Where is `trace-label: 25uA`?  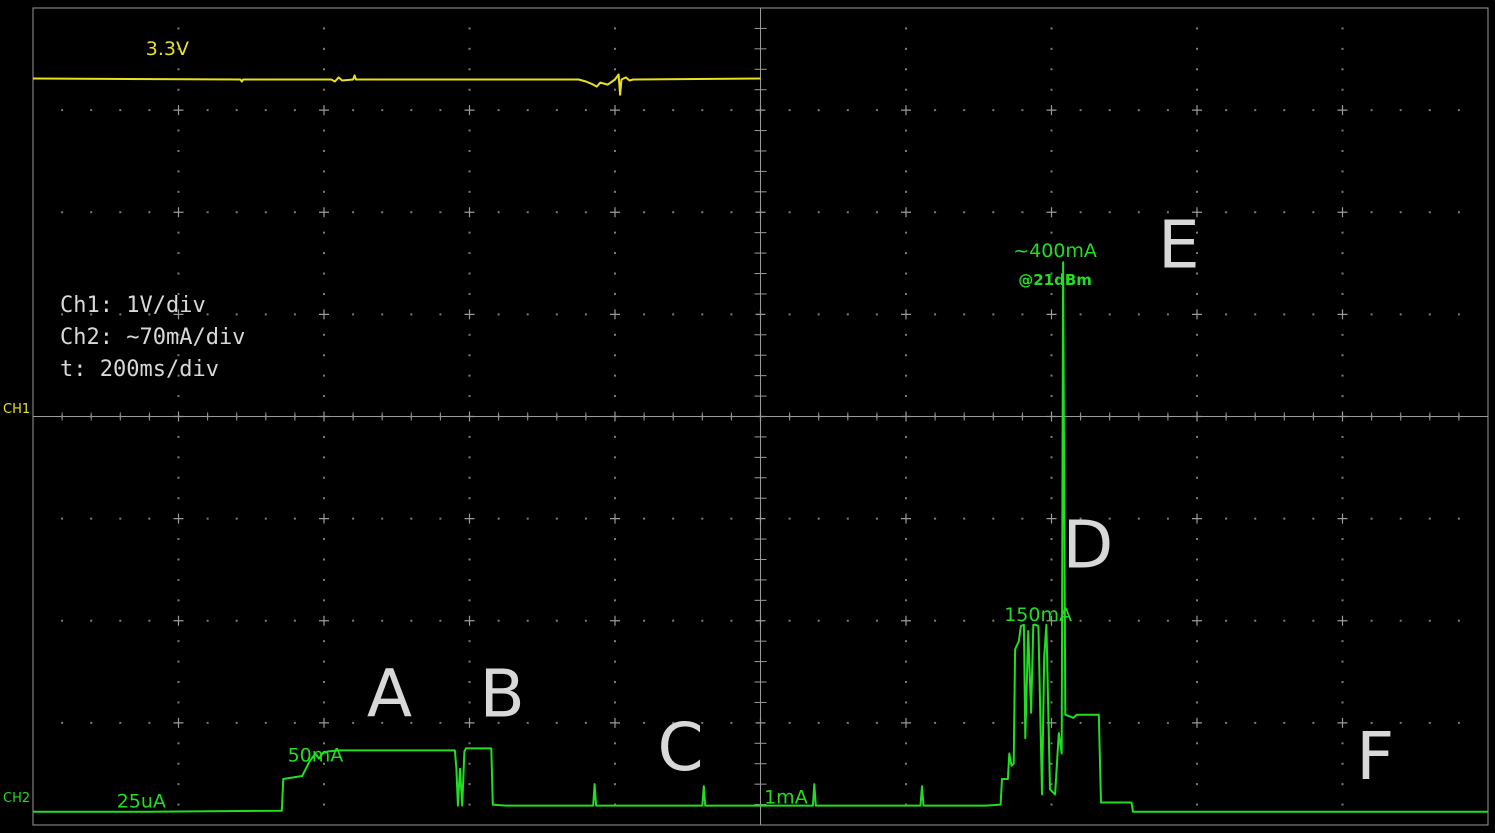 trace-label: 25uA is located at coordinates (141, 802).